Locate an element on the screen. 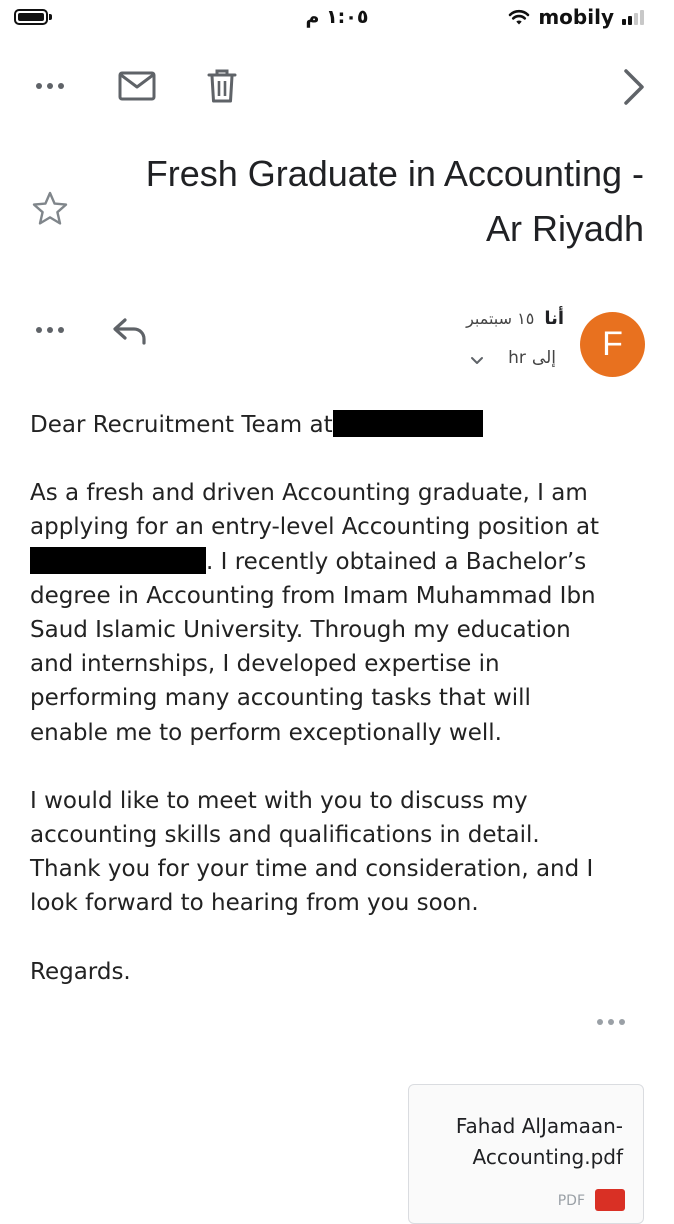 The height and width of the screenshot is (1224, 674). attachment-card: Fahad AlJamaan- Accounting.pdf PDF is located at coordinates (526, 1154).